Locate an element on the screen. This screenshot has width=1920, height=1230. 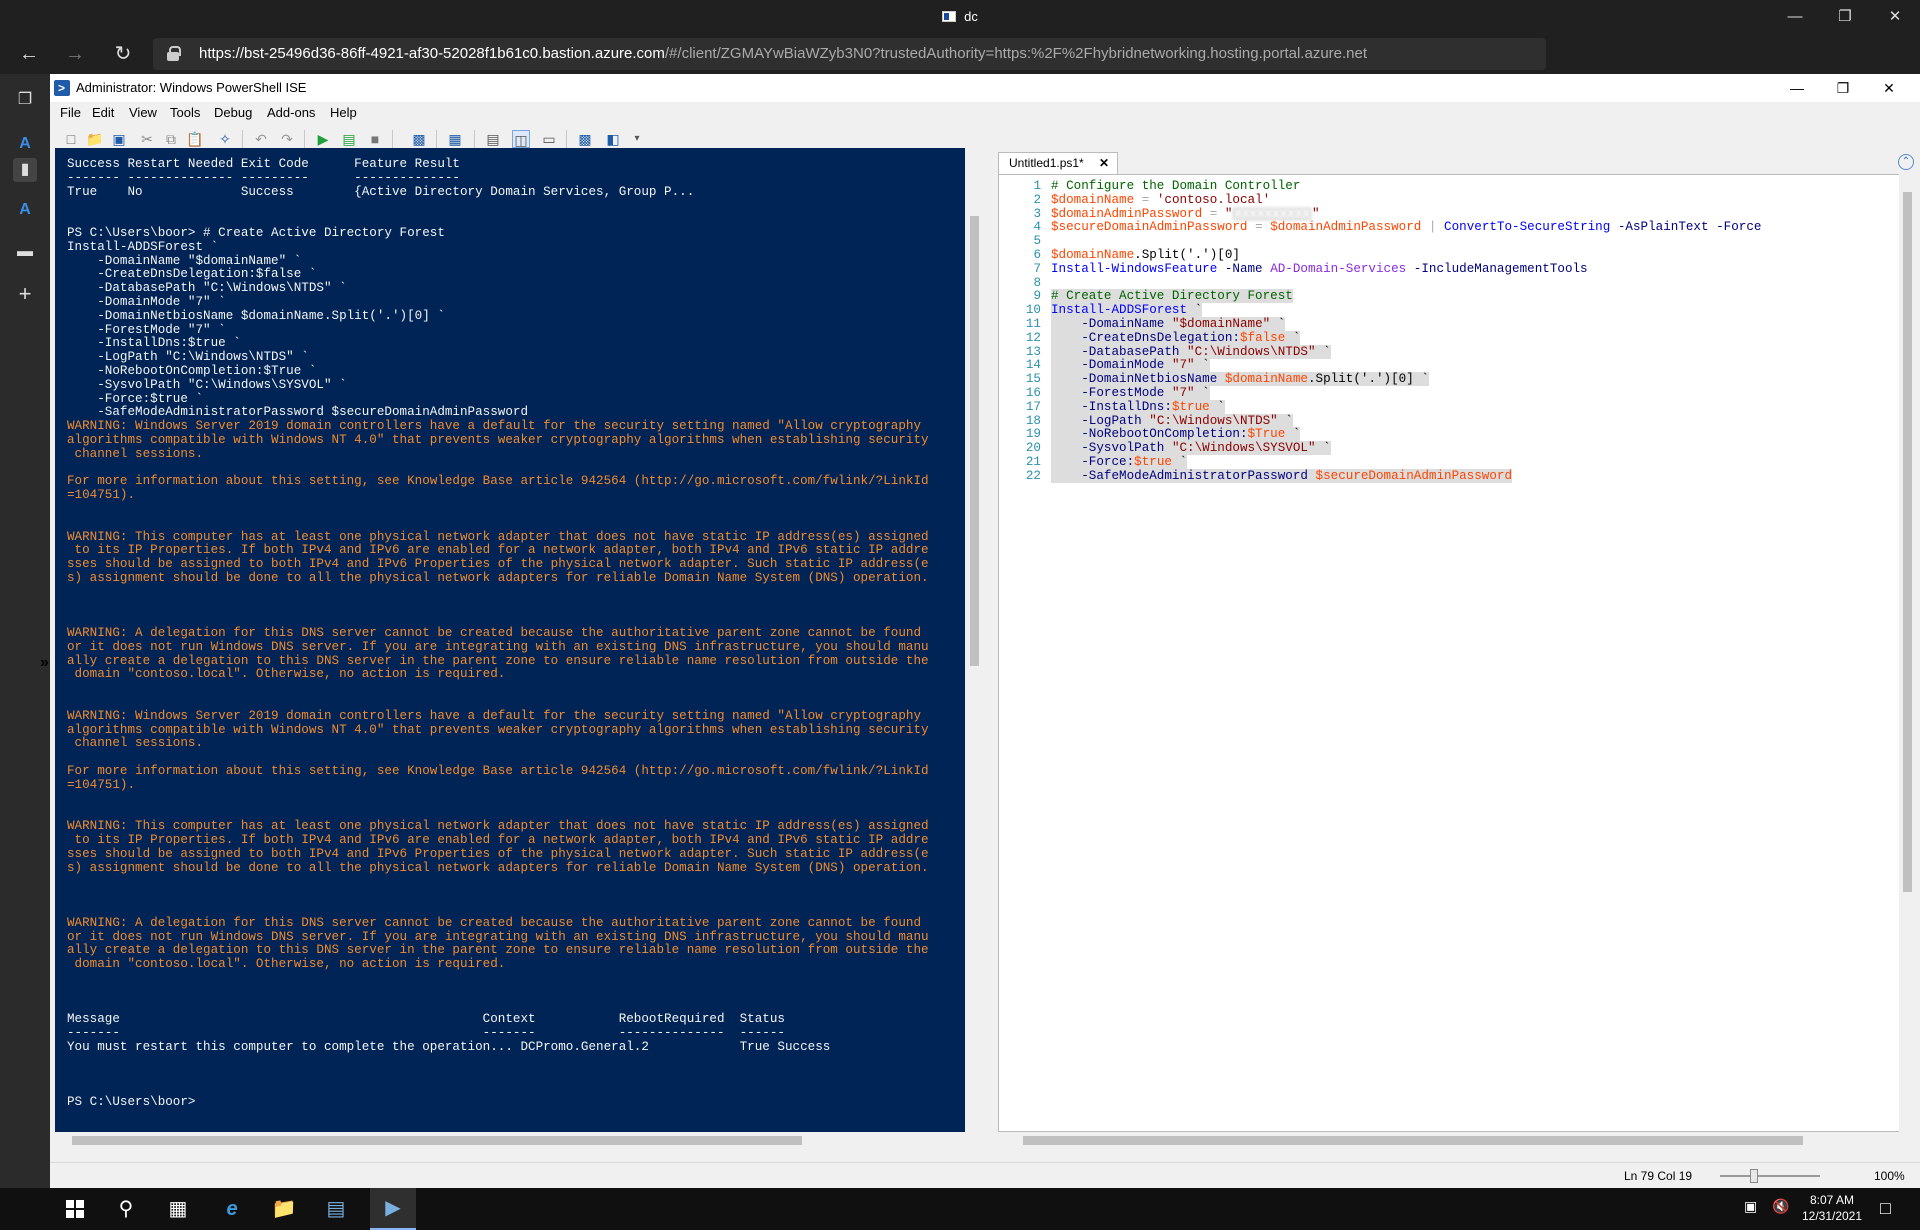
code-line-19: -NoRebootOnCompletion:$True ` is located at coordinates (1406, 434).